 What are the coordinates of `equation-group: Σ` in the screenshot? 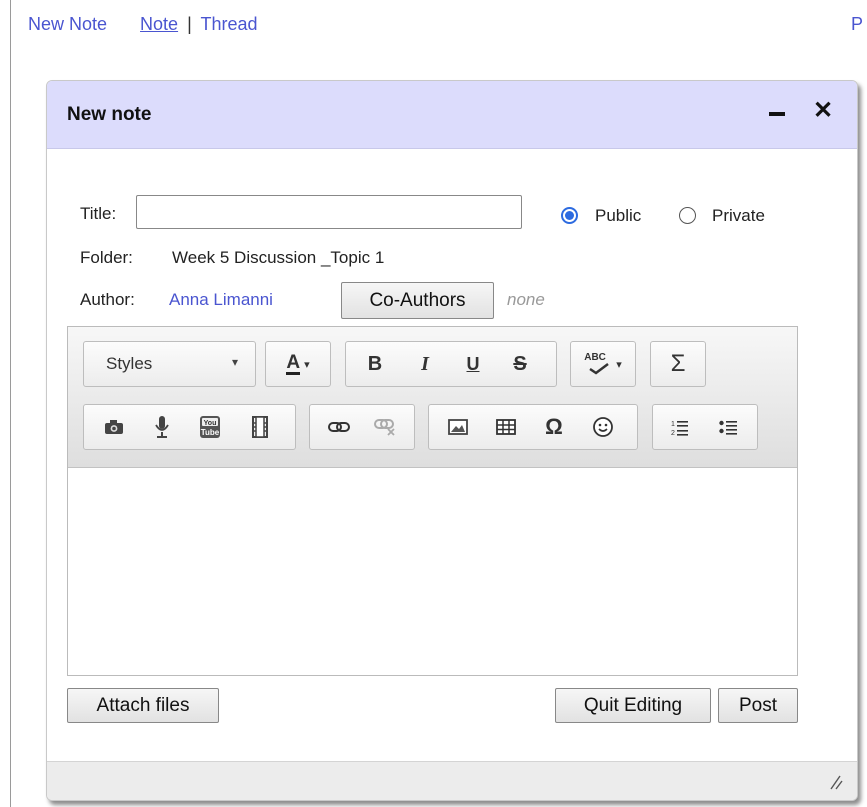 It's located at (678, 364).